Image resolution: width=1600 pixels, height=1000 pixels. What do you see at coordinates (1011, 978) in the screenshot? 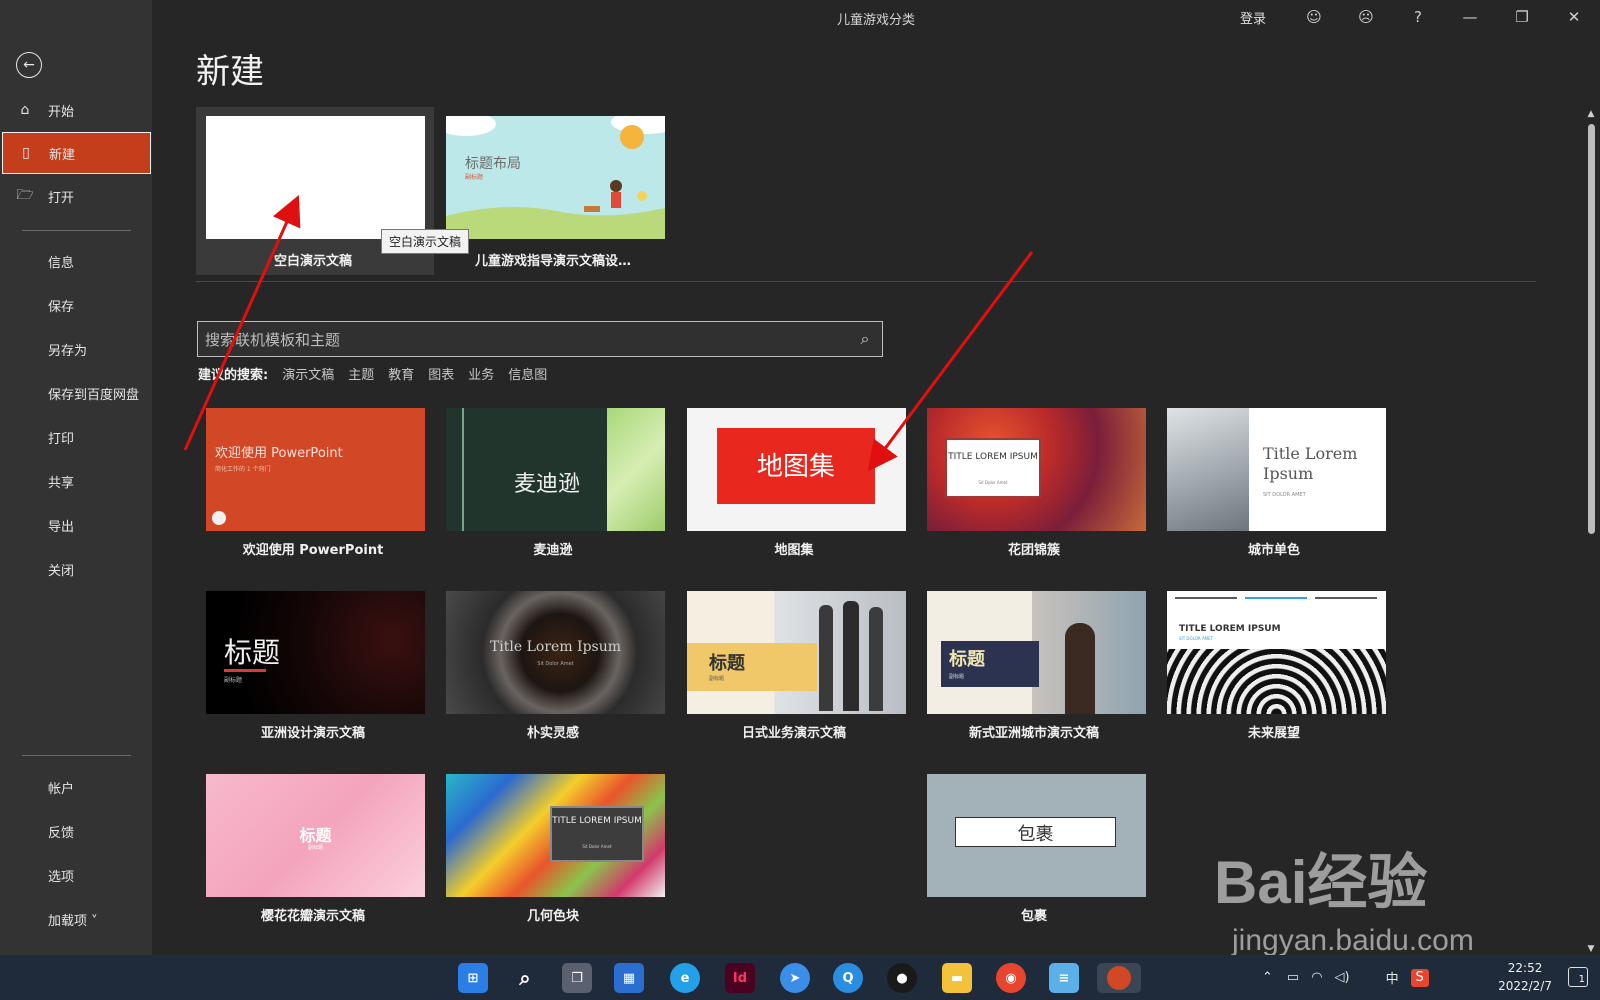
I see `chrome-icon: ◉` at bounding box center [1011, 978].